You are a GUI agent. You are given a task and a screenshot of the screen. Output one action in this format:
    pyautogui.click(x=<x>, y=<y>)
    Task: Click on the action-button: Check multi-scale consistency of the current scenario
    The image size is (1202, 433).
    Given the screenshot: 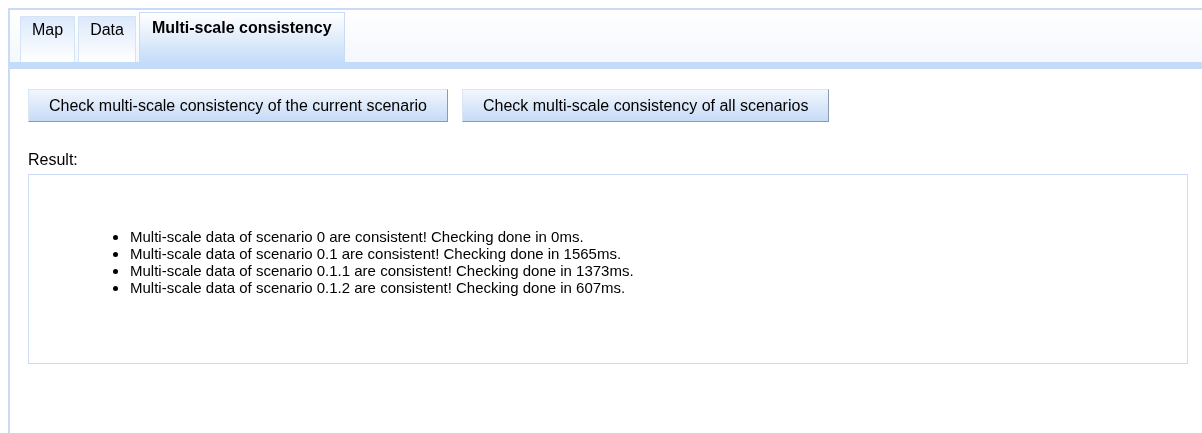 What is the action you would take?
    pyautogui.click(x=238, y=105)
    